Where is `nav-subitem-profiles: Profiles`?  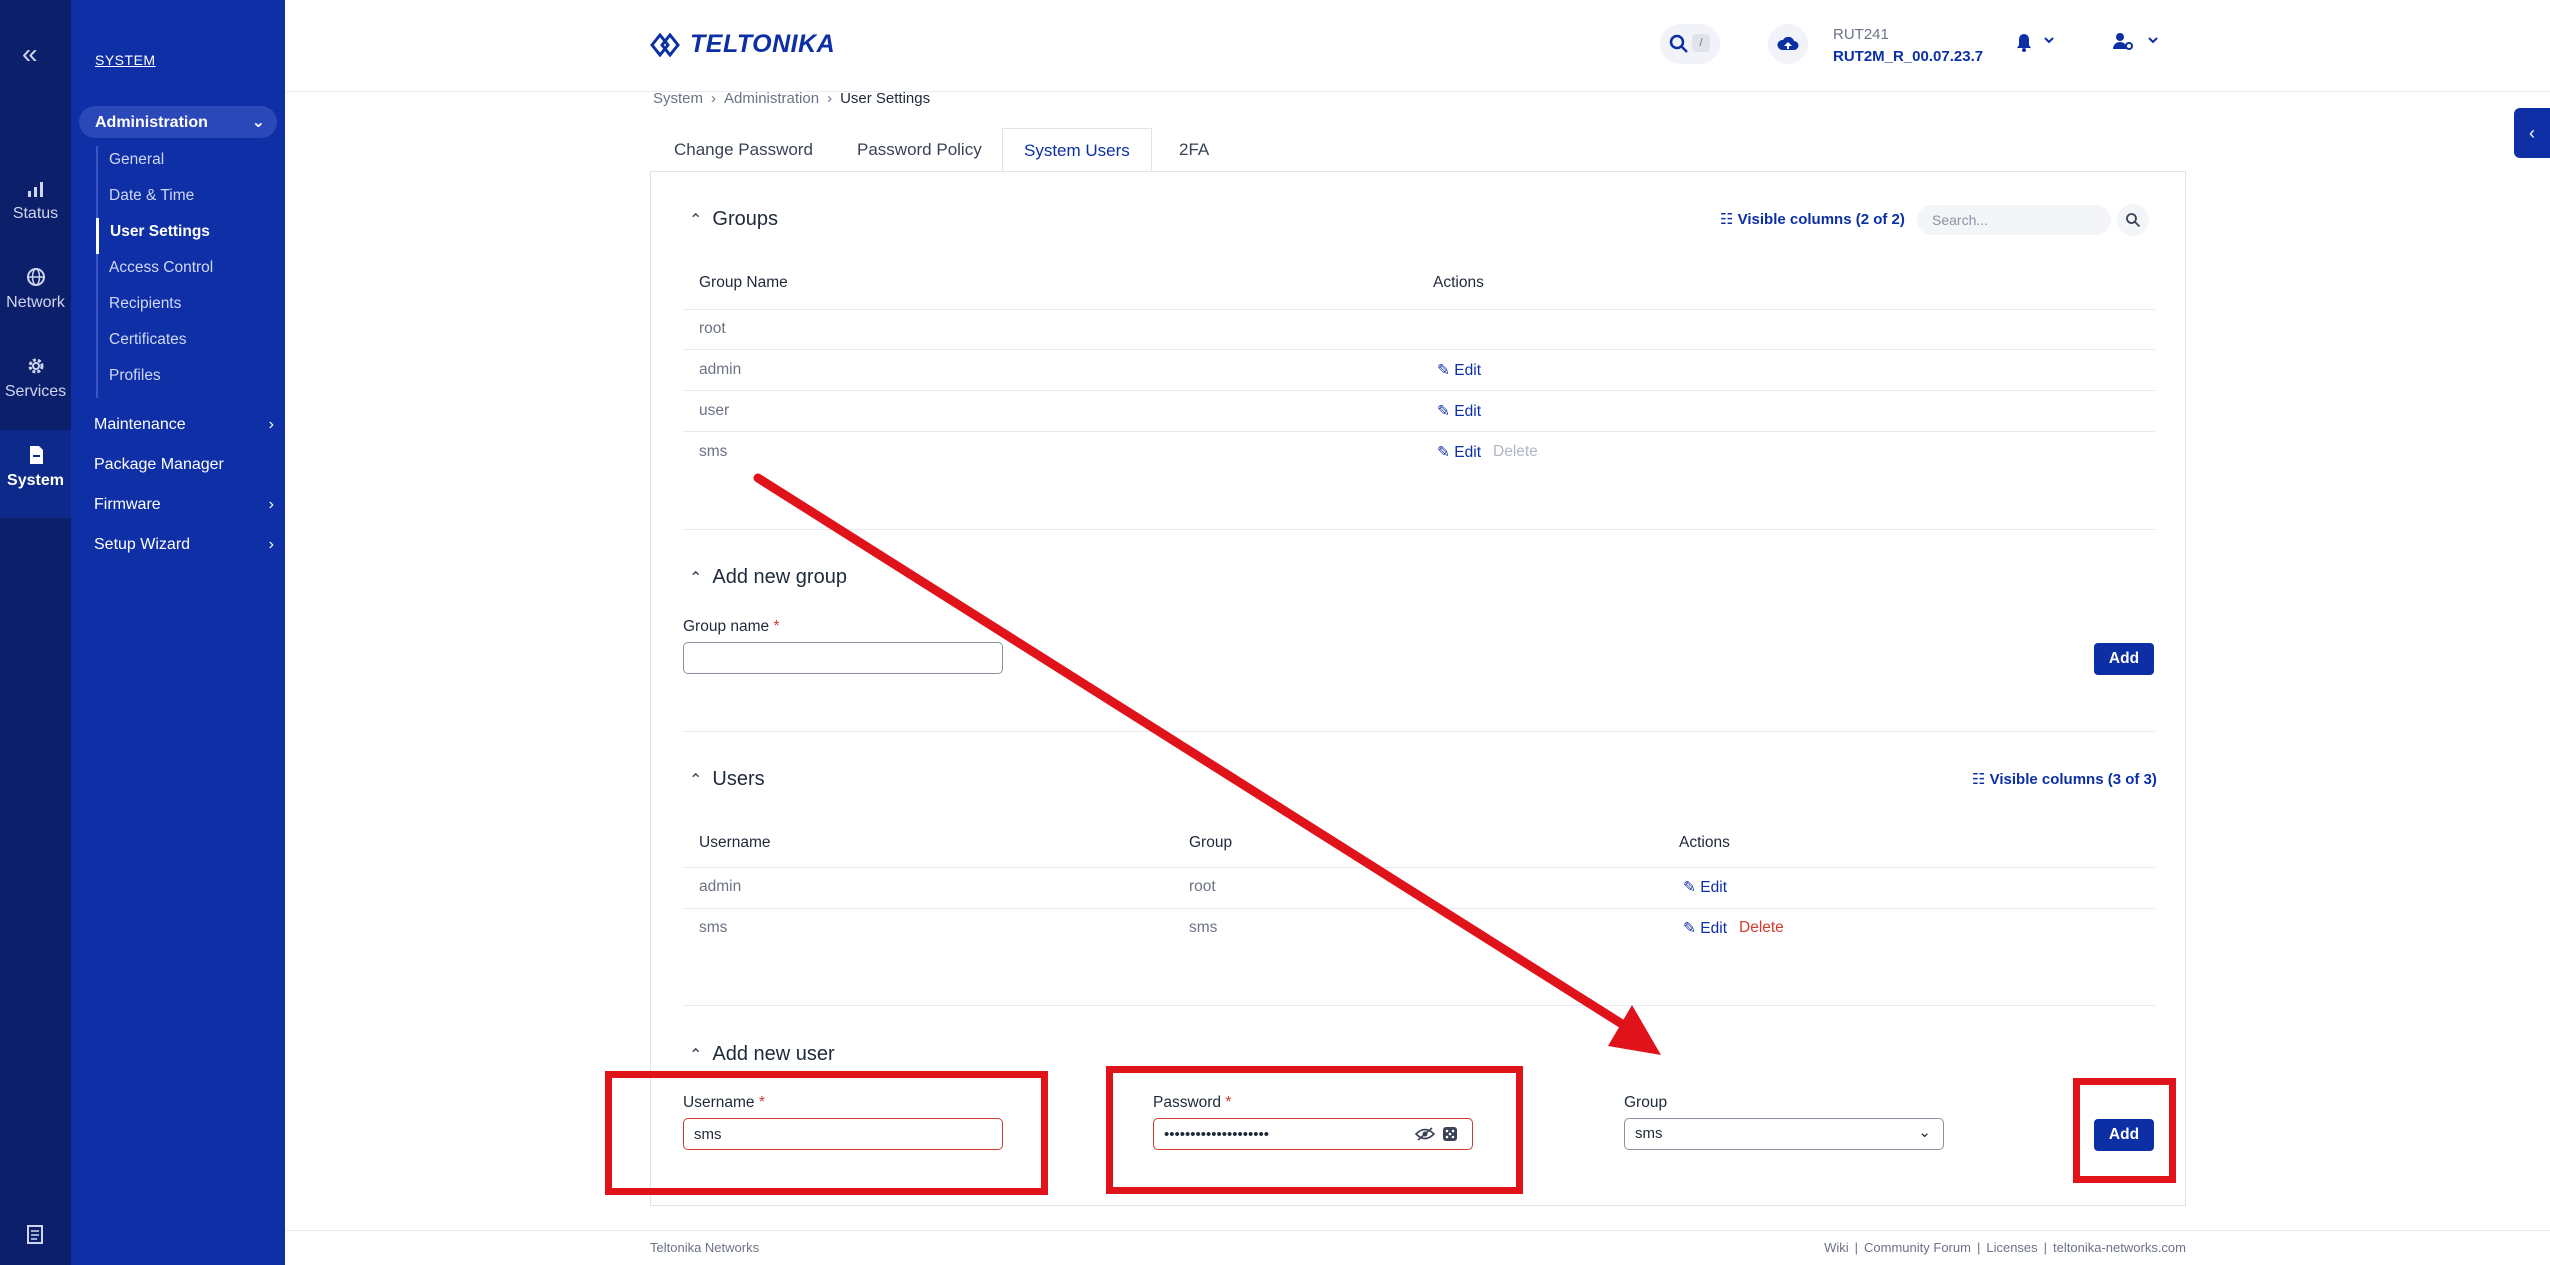 nav-subitem-profiles: Profiles is located at coordinates (187, 380).